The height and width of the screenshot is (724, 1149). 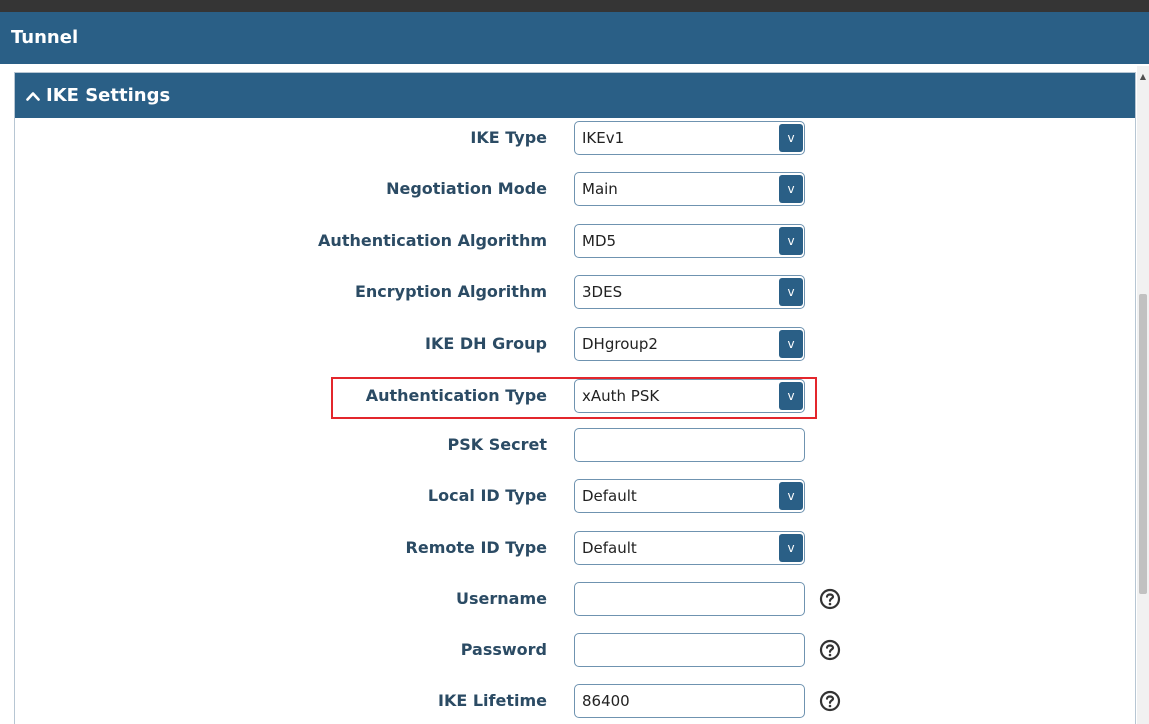 I want to click on username-input, so click(x=689, y=599).